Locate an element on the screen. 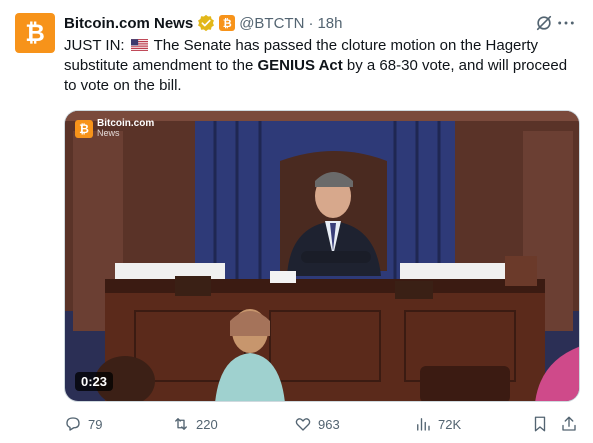  views-icon is located at coordinates (423, 424).